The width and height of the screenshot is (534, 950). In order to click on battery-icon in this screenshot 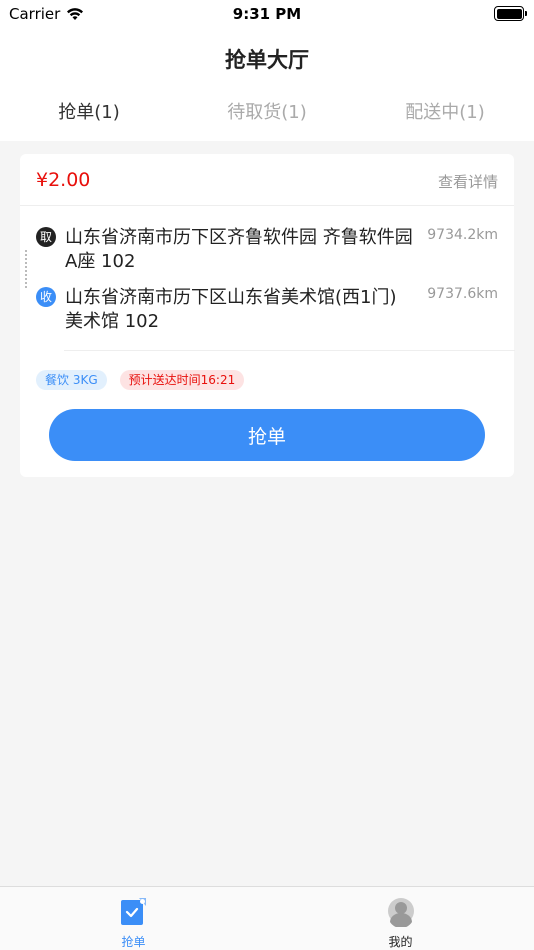, I will do `click(510, 13)`.